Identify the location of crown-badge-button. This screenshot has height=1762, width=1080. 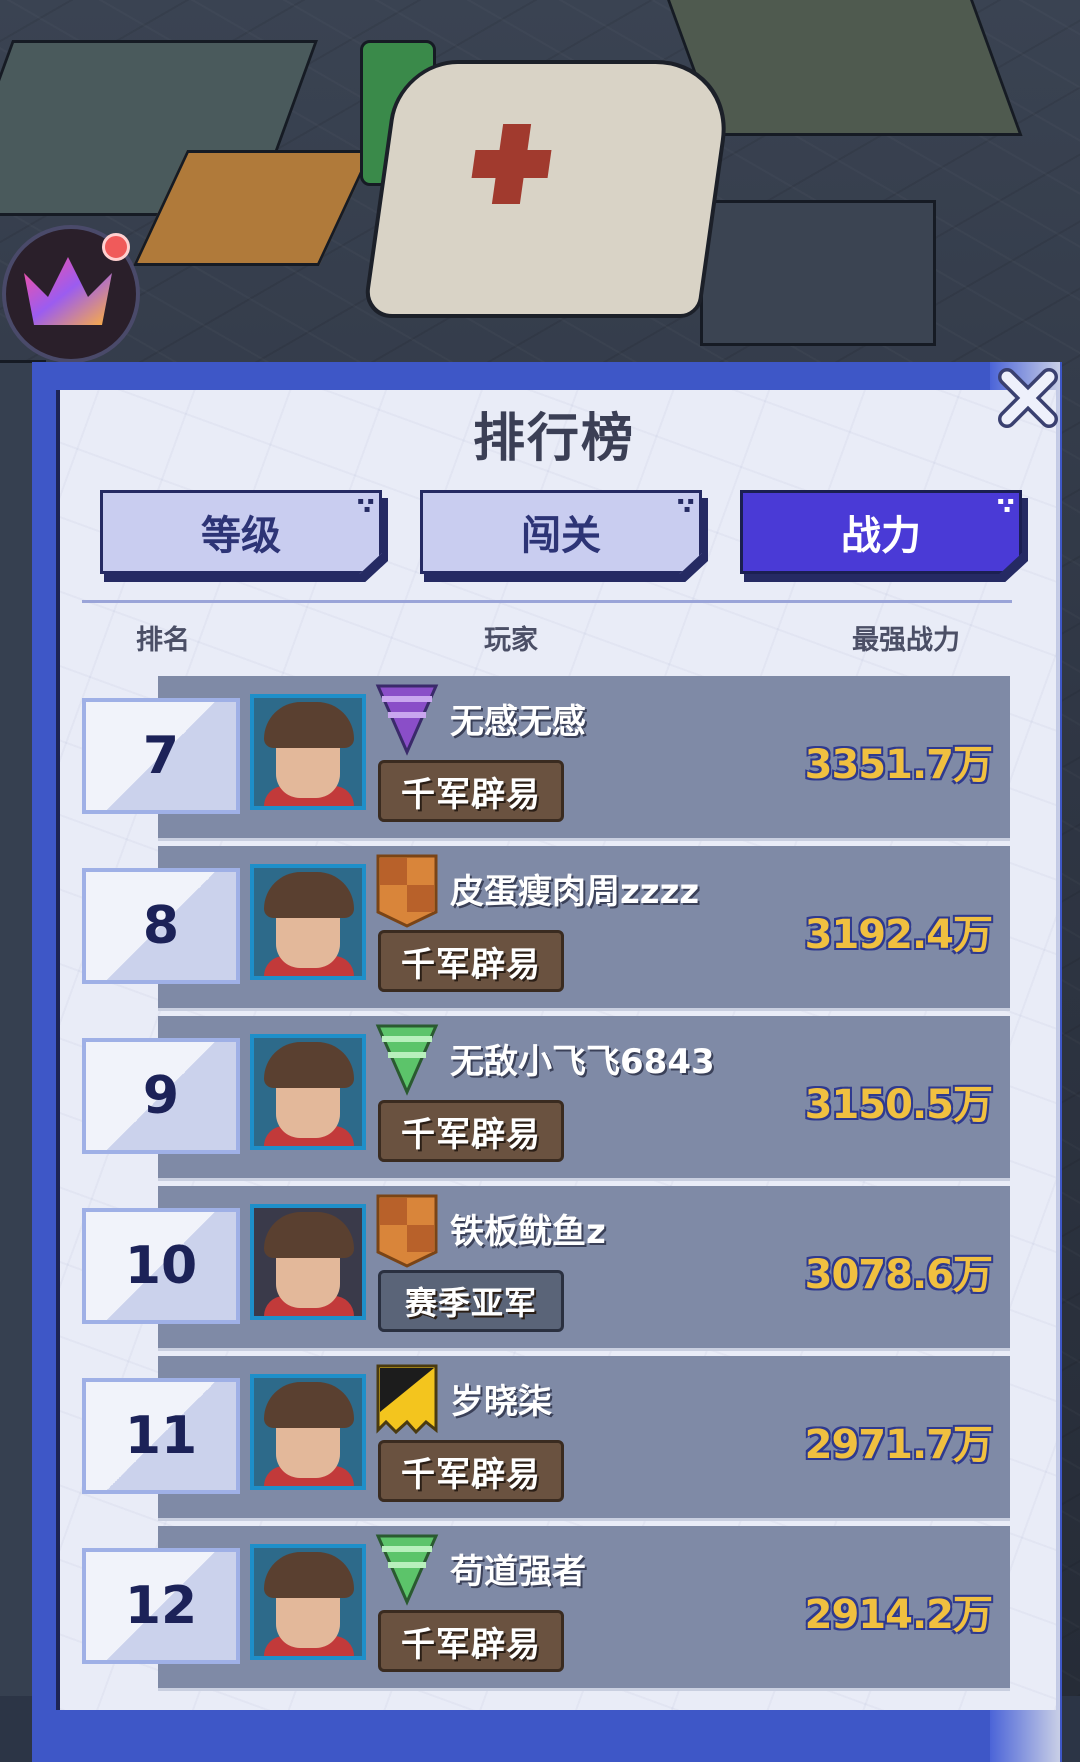
(71, 294).